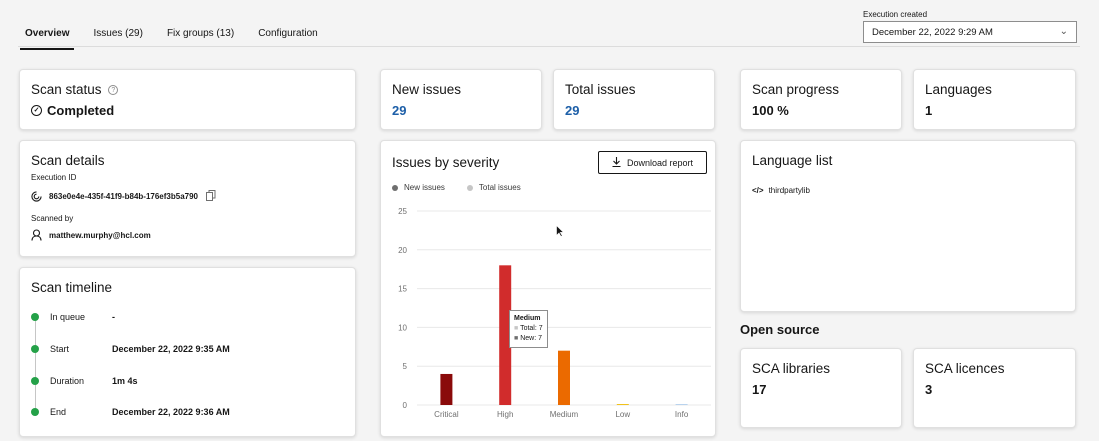 The height and width of the screenshot is (441, 1099). I want to click on code-icon: </>, so click(758, 190).